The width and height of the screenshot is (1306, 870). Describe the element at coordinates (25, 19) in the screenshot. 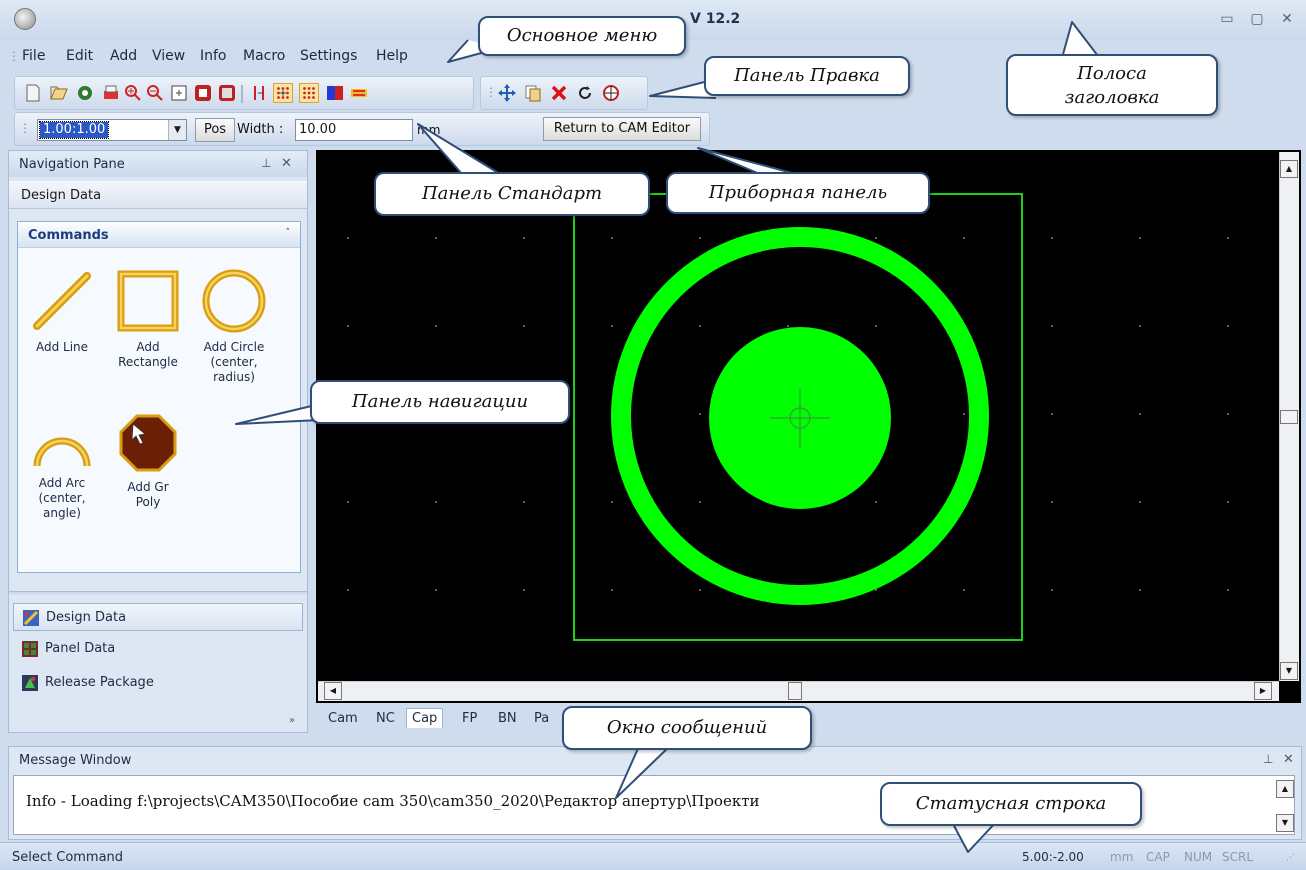

I see `app-icon` at that location.